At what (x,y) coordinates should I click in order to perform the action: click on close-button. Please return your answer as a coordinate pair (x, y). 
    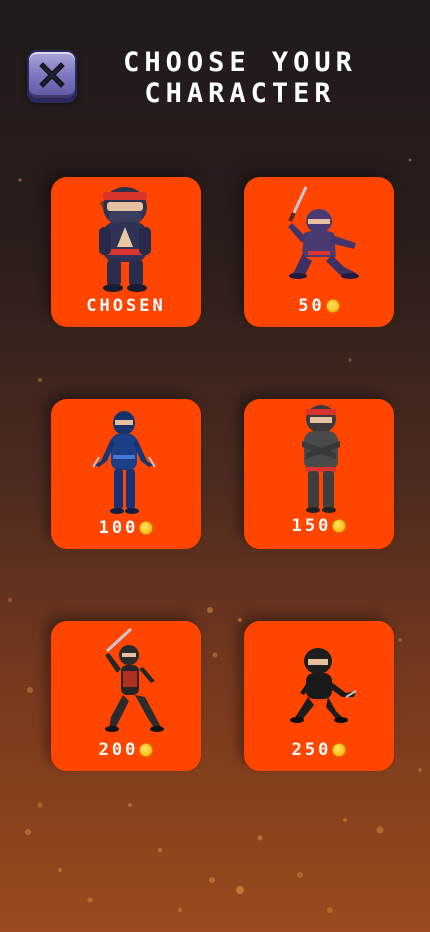
    Looking at the image, I should click on (52, 75).